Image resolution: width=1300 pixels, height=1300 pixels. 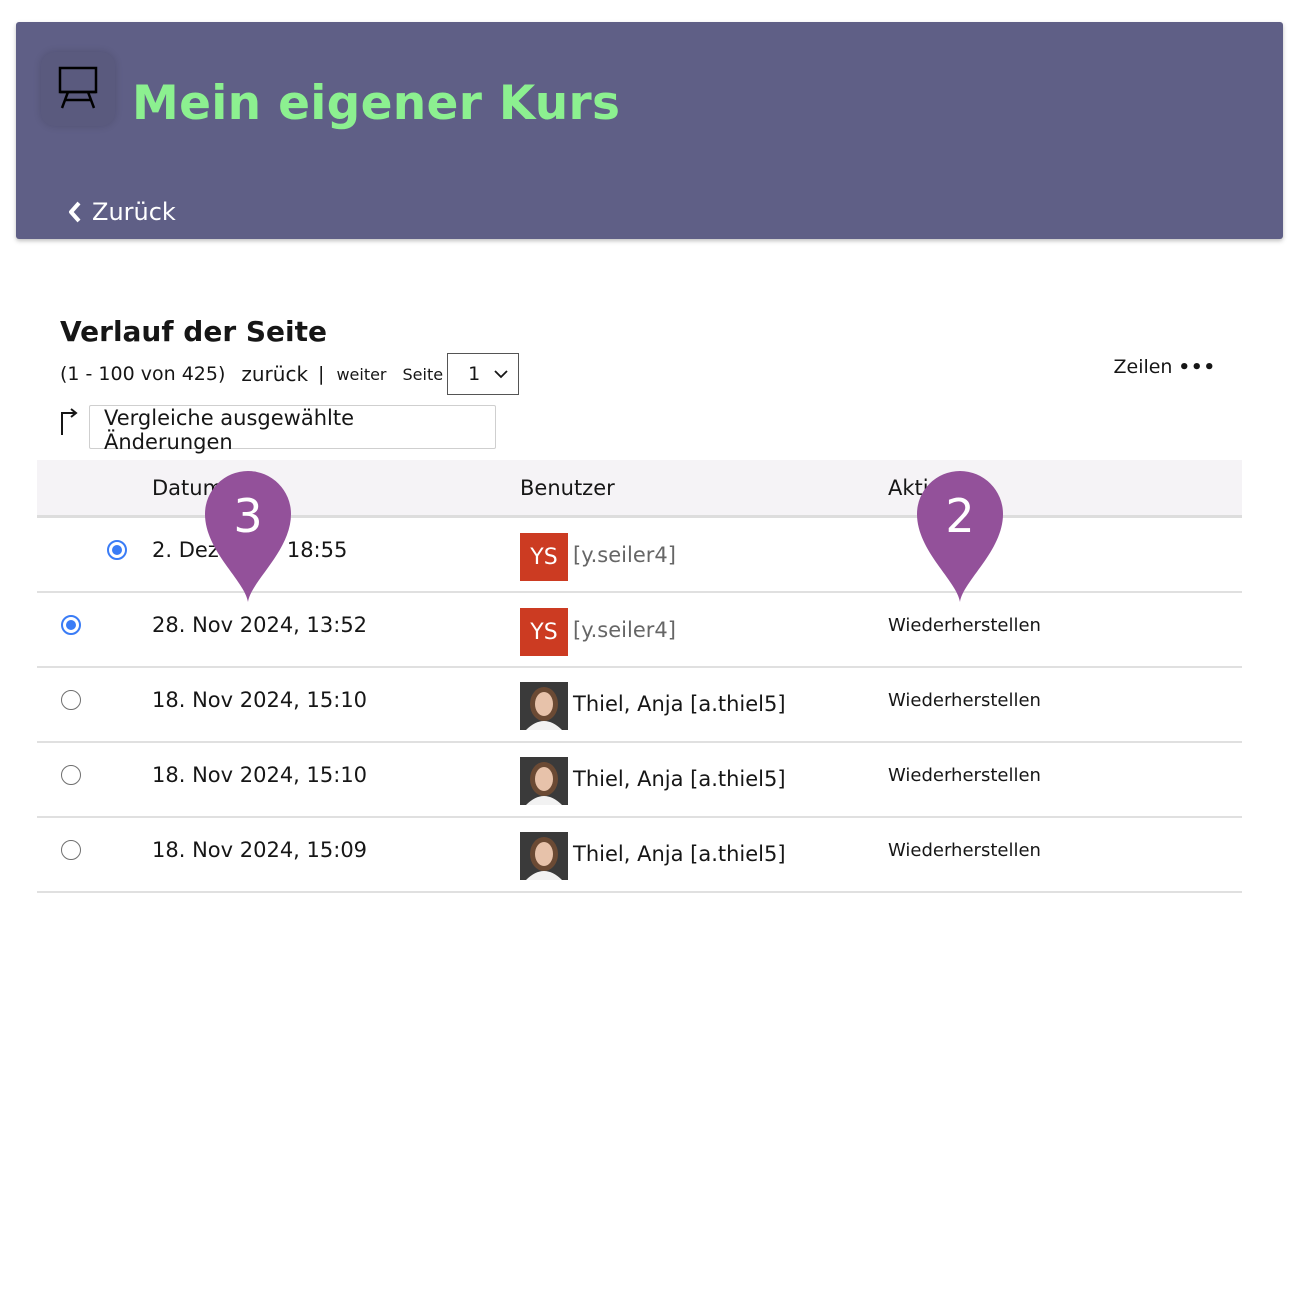 I want to click on page-select-value: 1, so click(x=474, y=374).